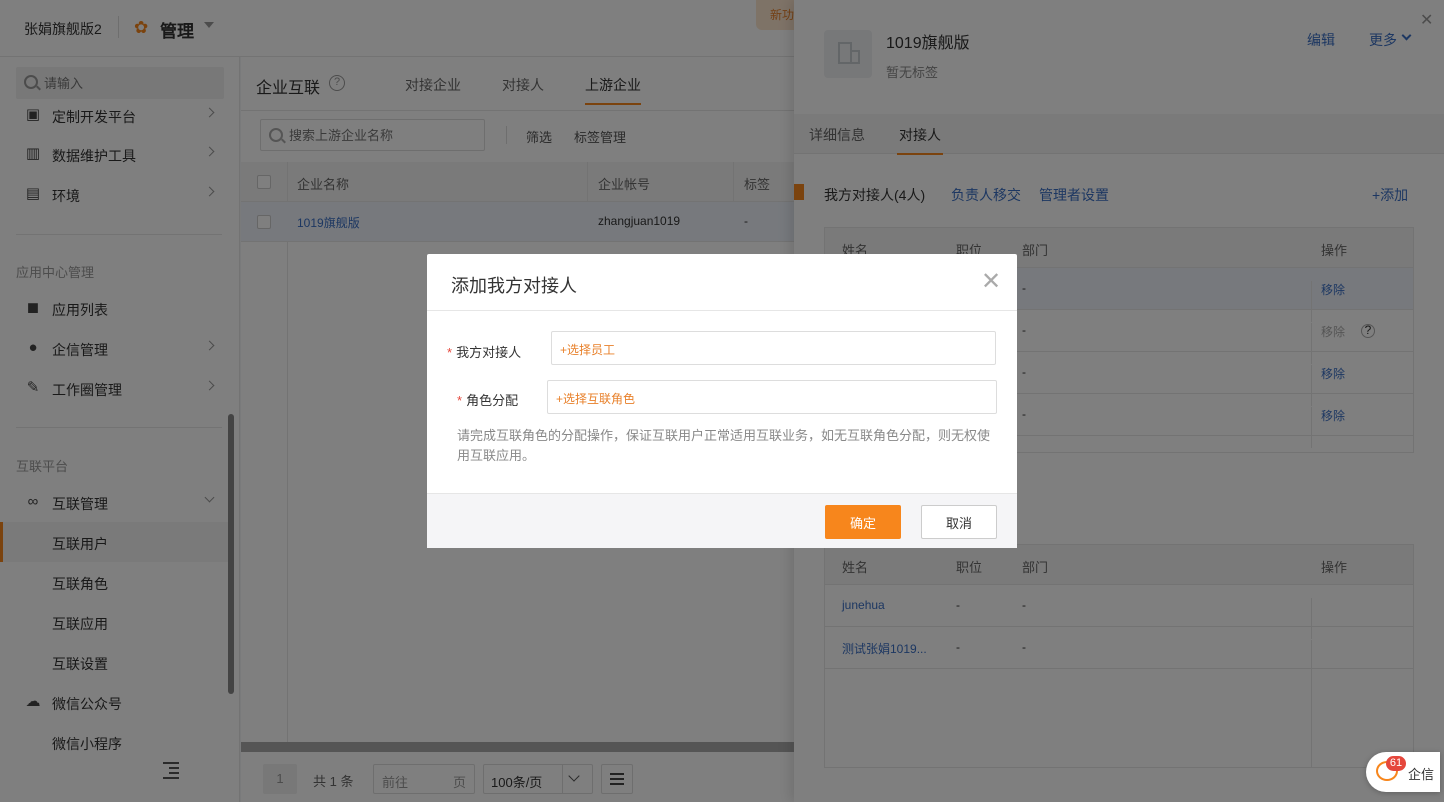 The height and width of the screenshot is (802, 1444). Describe the element at coordinates (1403, 772) in the screenshot. I see `chat-widget: 61 企信` at that location.